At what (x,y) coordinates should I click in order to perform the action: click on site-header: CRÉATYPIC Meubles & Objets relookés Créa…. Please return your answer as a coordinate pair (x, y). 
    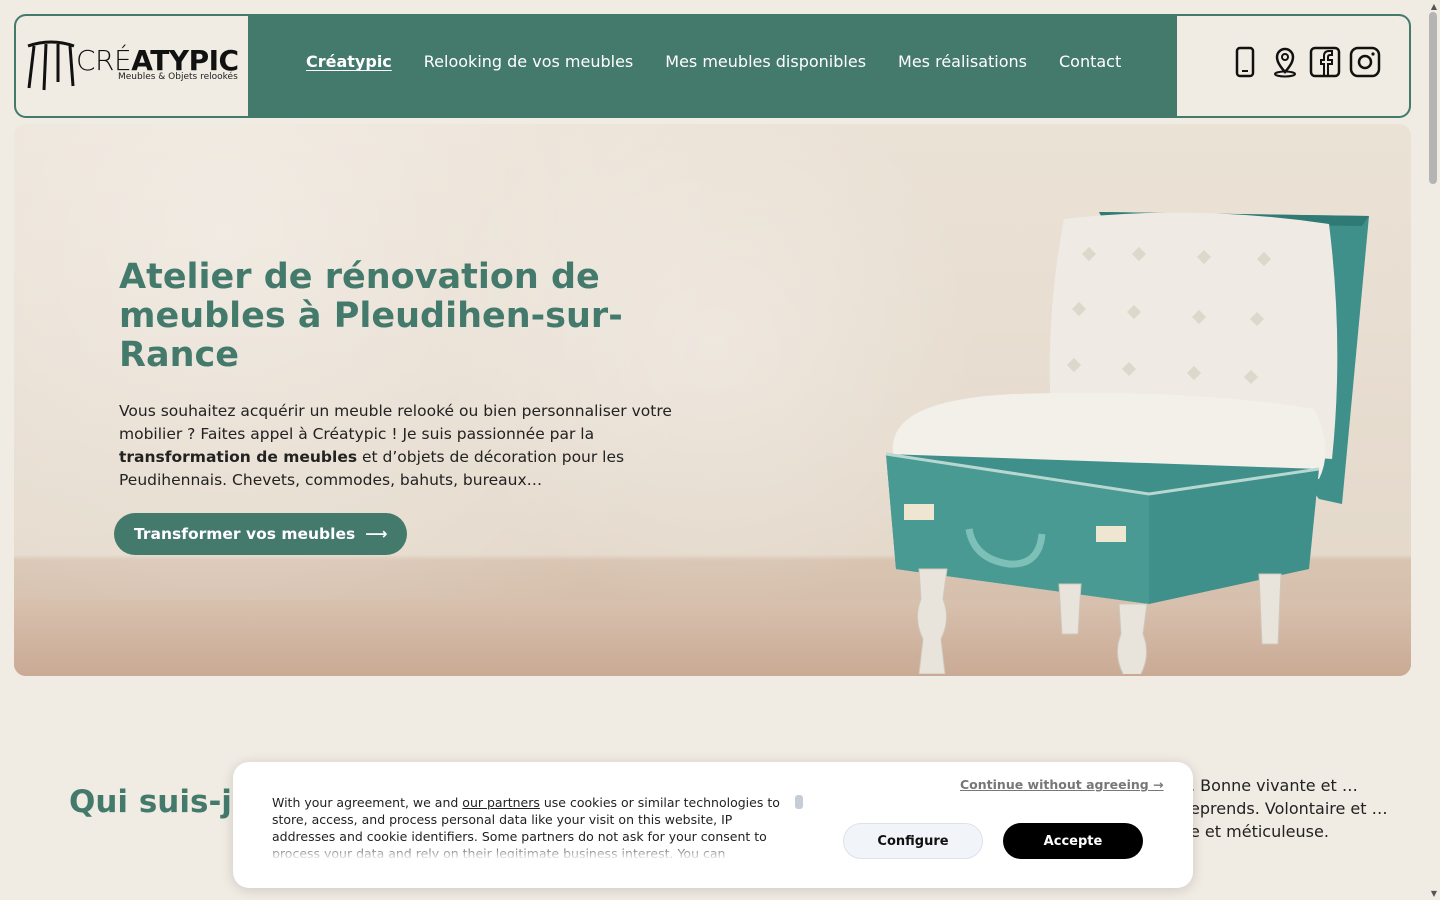
    Looking at the image, I should click on (712, 66).